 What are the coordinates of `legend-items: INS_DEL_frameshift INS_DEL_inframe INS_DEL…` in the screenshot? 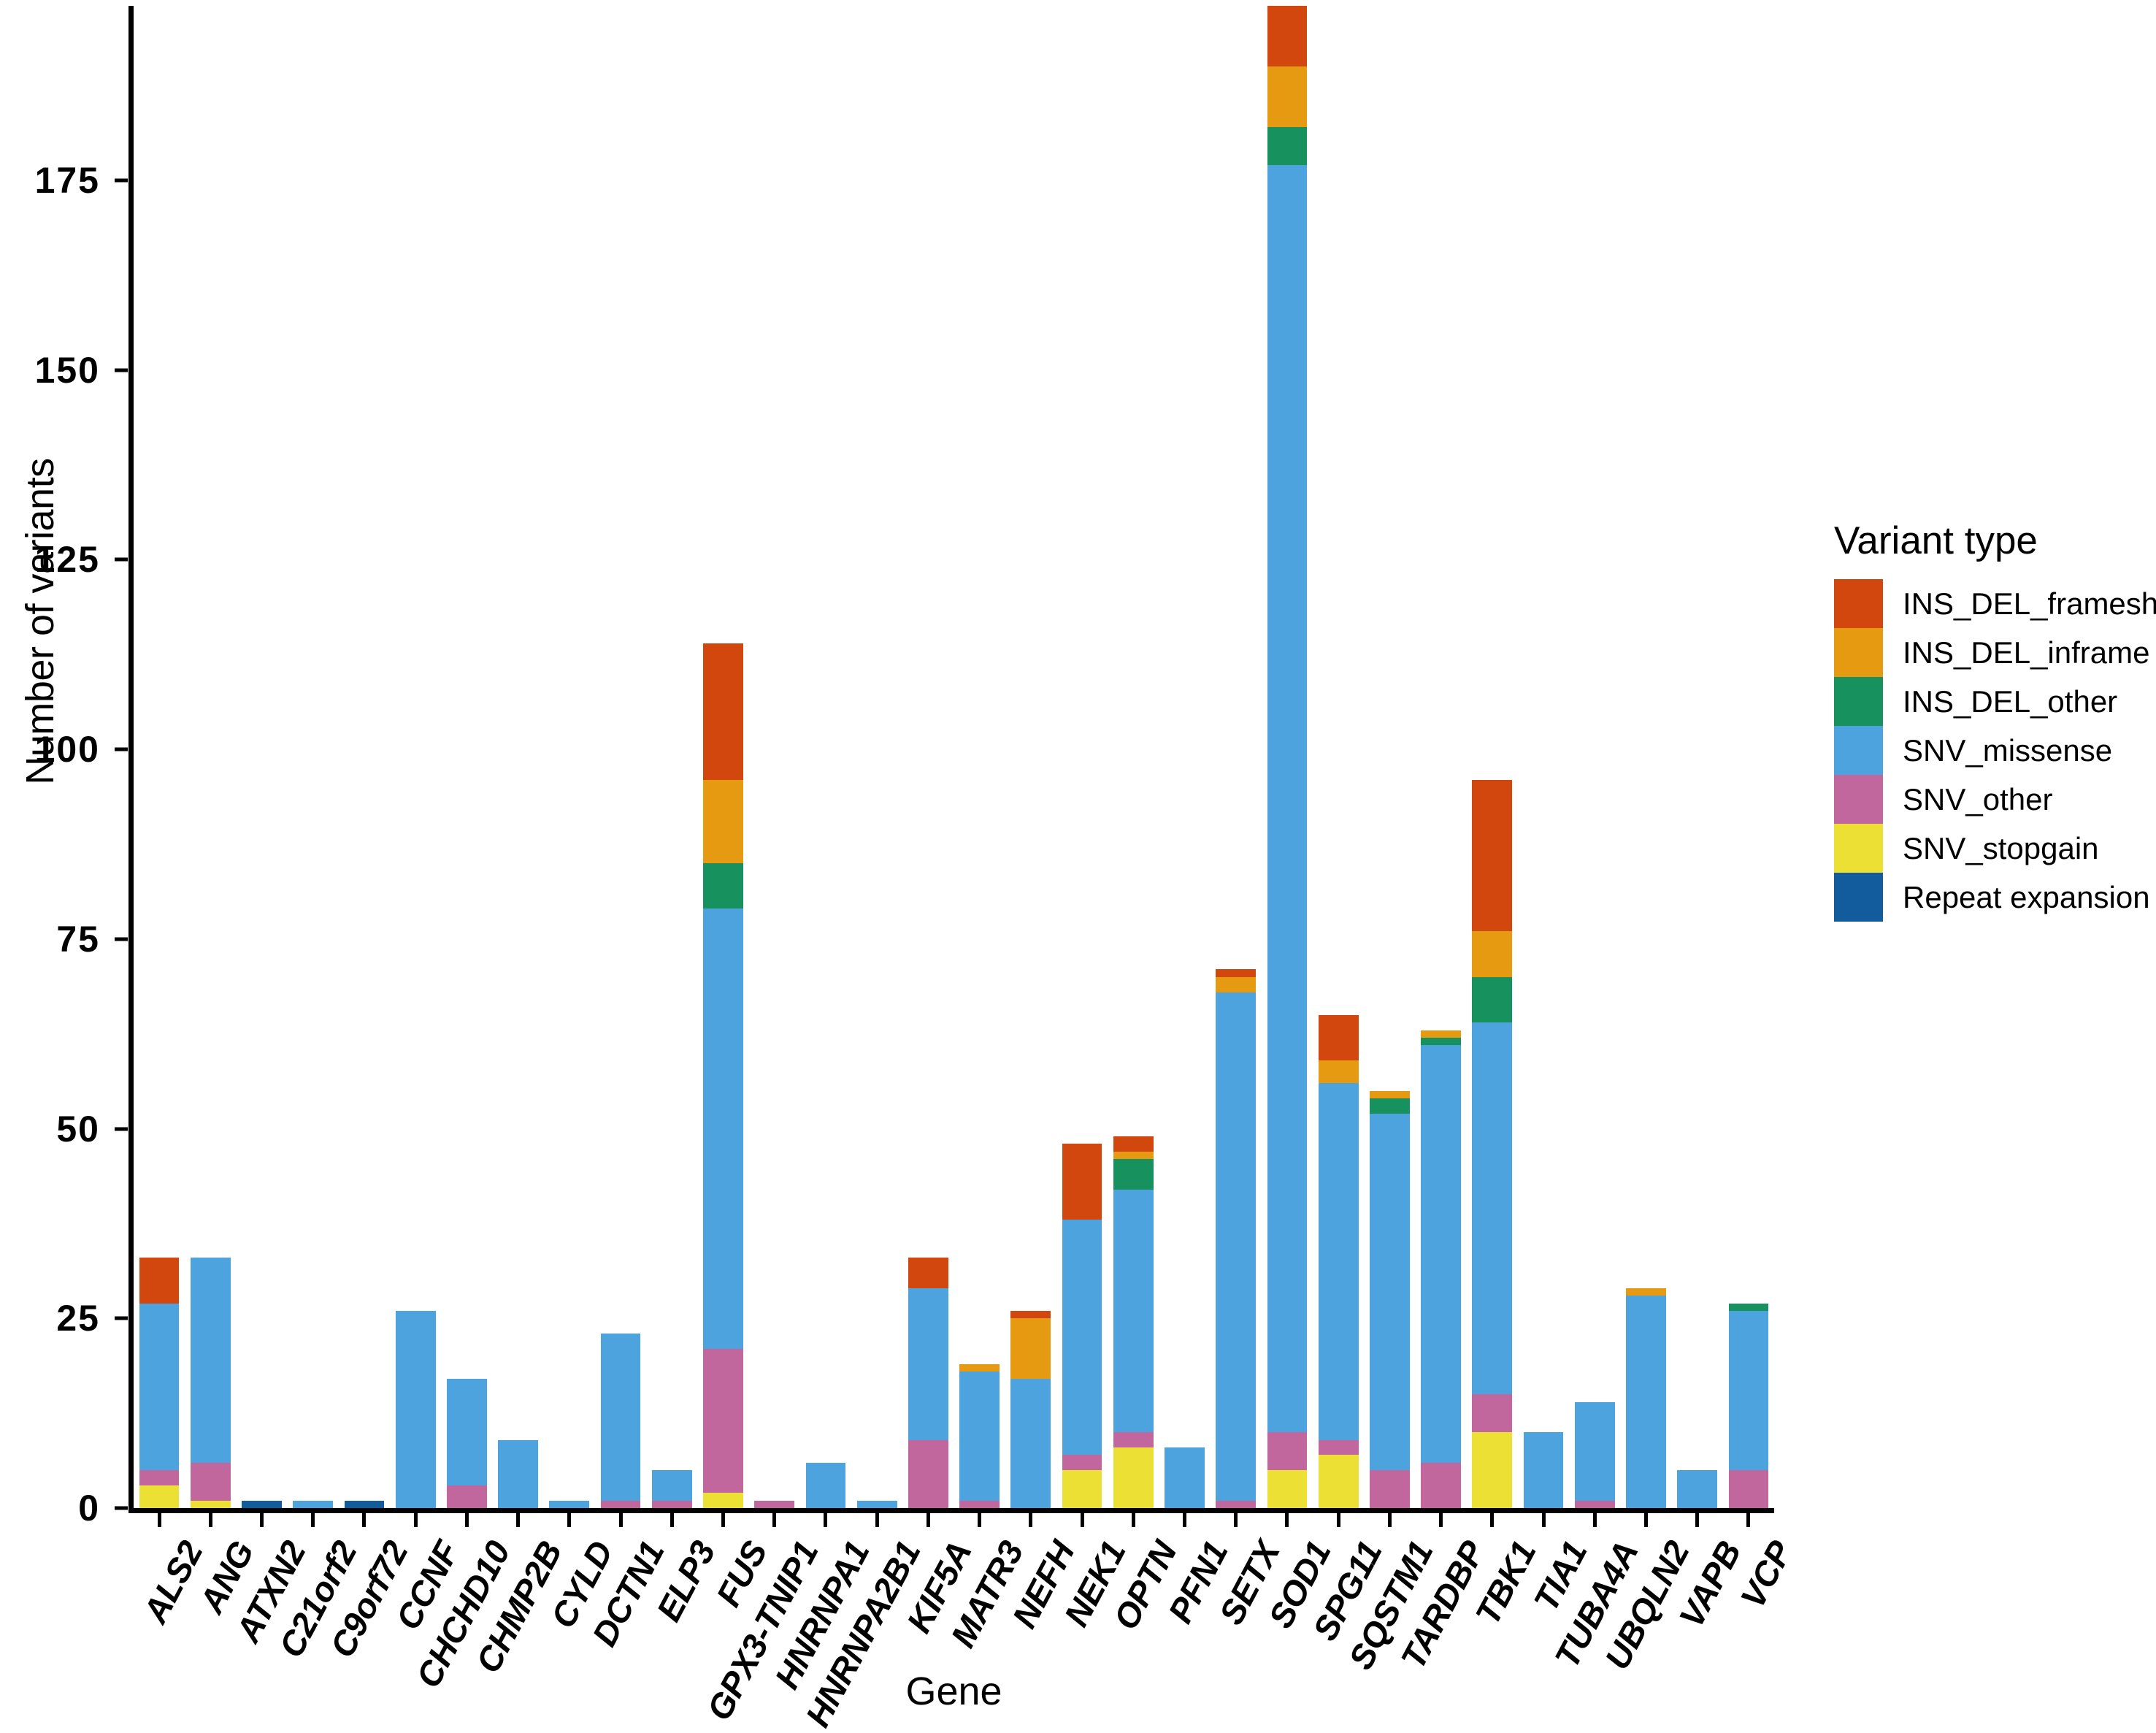 It's located at (1995, 750).